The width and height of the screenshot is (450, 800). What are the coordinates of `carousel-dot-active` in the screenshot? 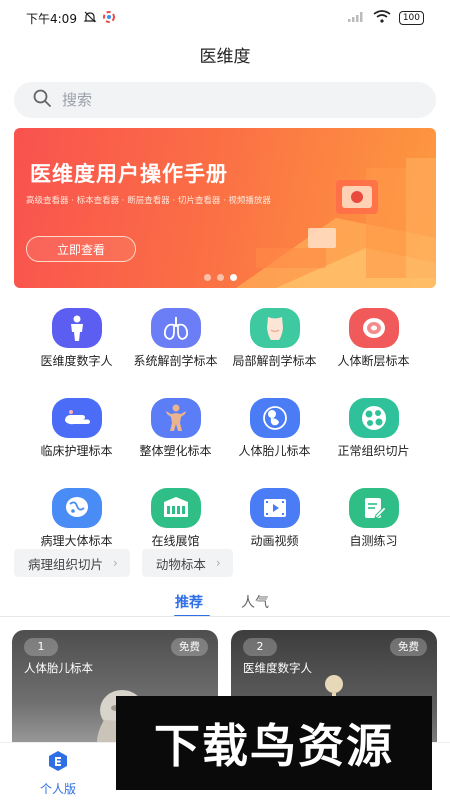 It's located at (233, 277).